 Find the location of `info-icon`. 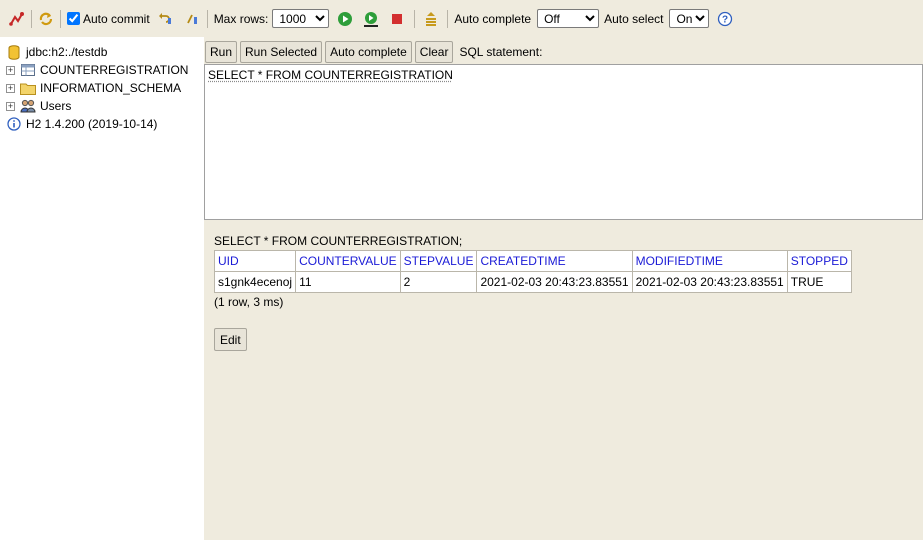

info-icon is located at coordinates (14, 124).